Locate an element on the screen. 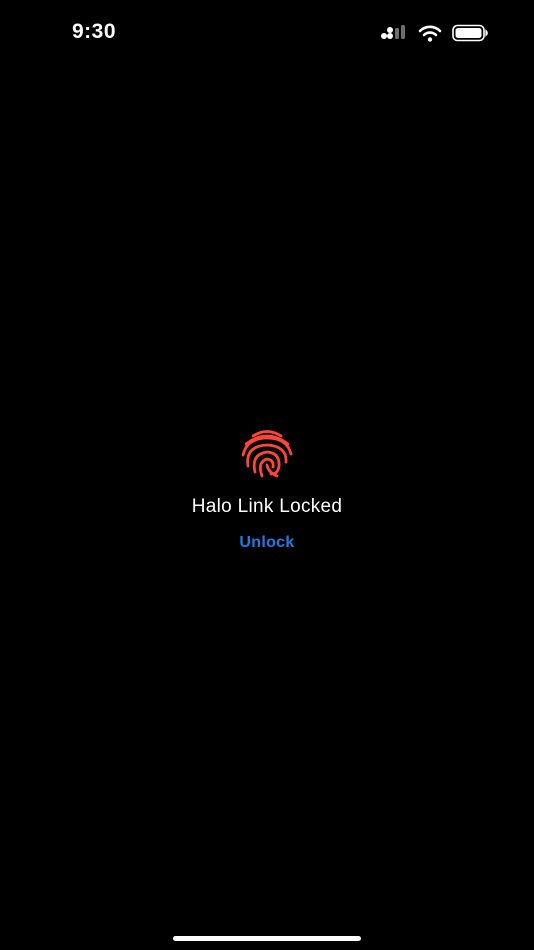 The image size is (534, 950). status-bar: 9:30 is located at coordinates (267, 32).